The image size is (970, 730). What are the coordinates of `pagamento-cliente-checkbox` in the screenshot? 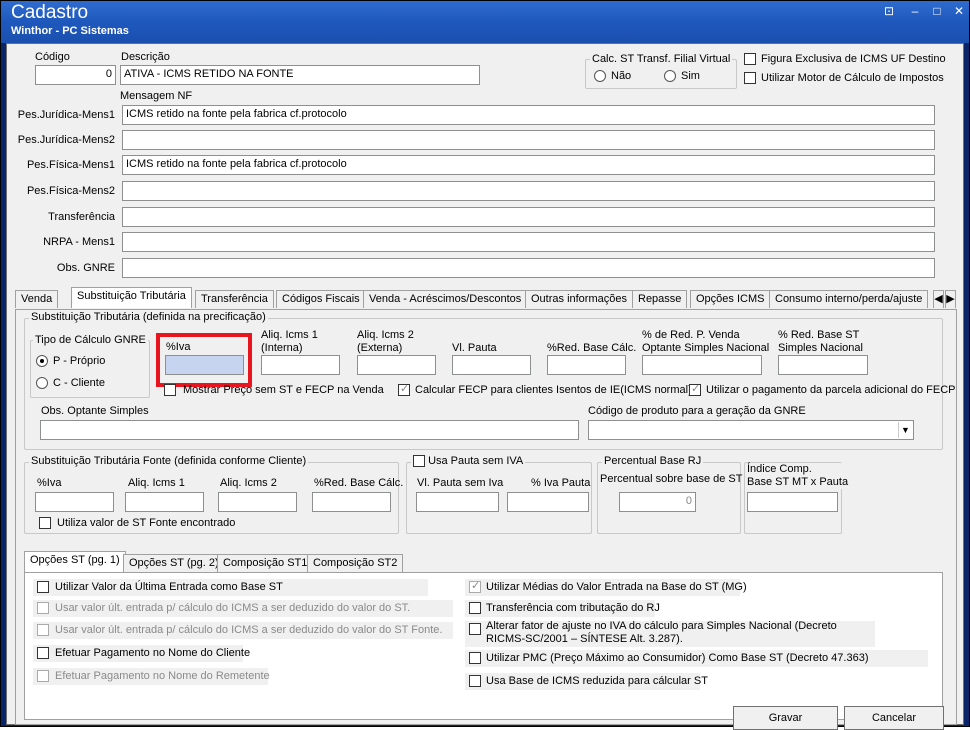 It's located at (43, 653).